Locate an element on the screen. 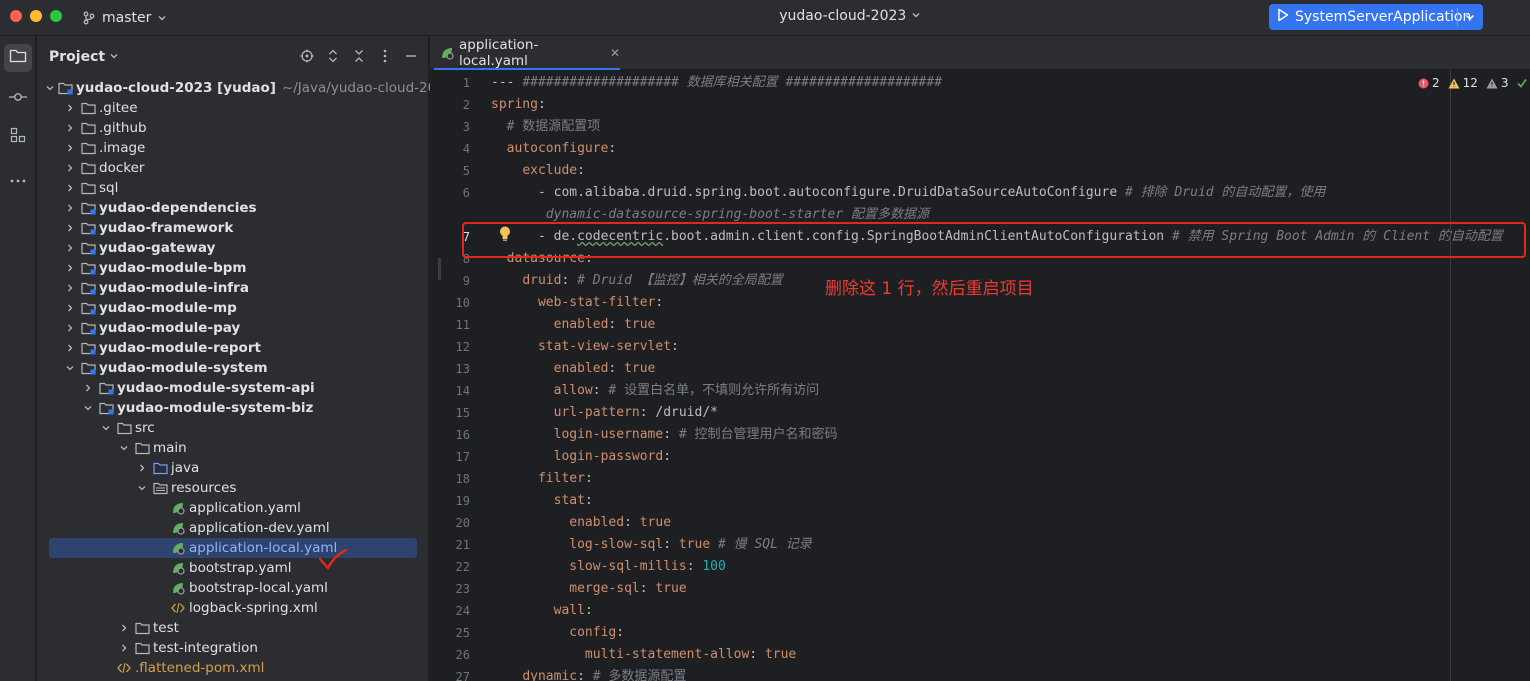  tree-item: main is located at coordinates (233, 448).